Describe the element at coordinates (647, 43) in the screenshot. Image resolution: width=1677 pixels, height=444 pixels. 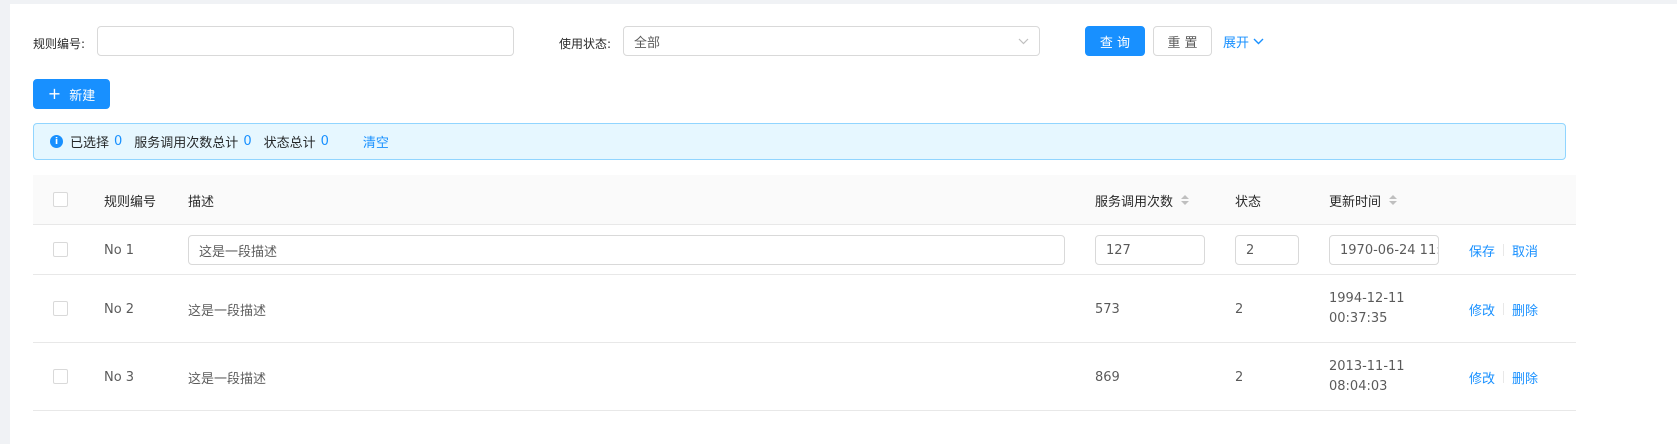
I see `status-select-value: 全部` at that location.